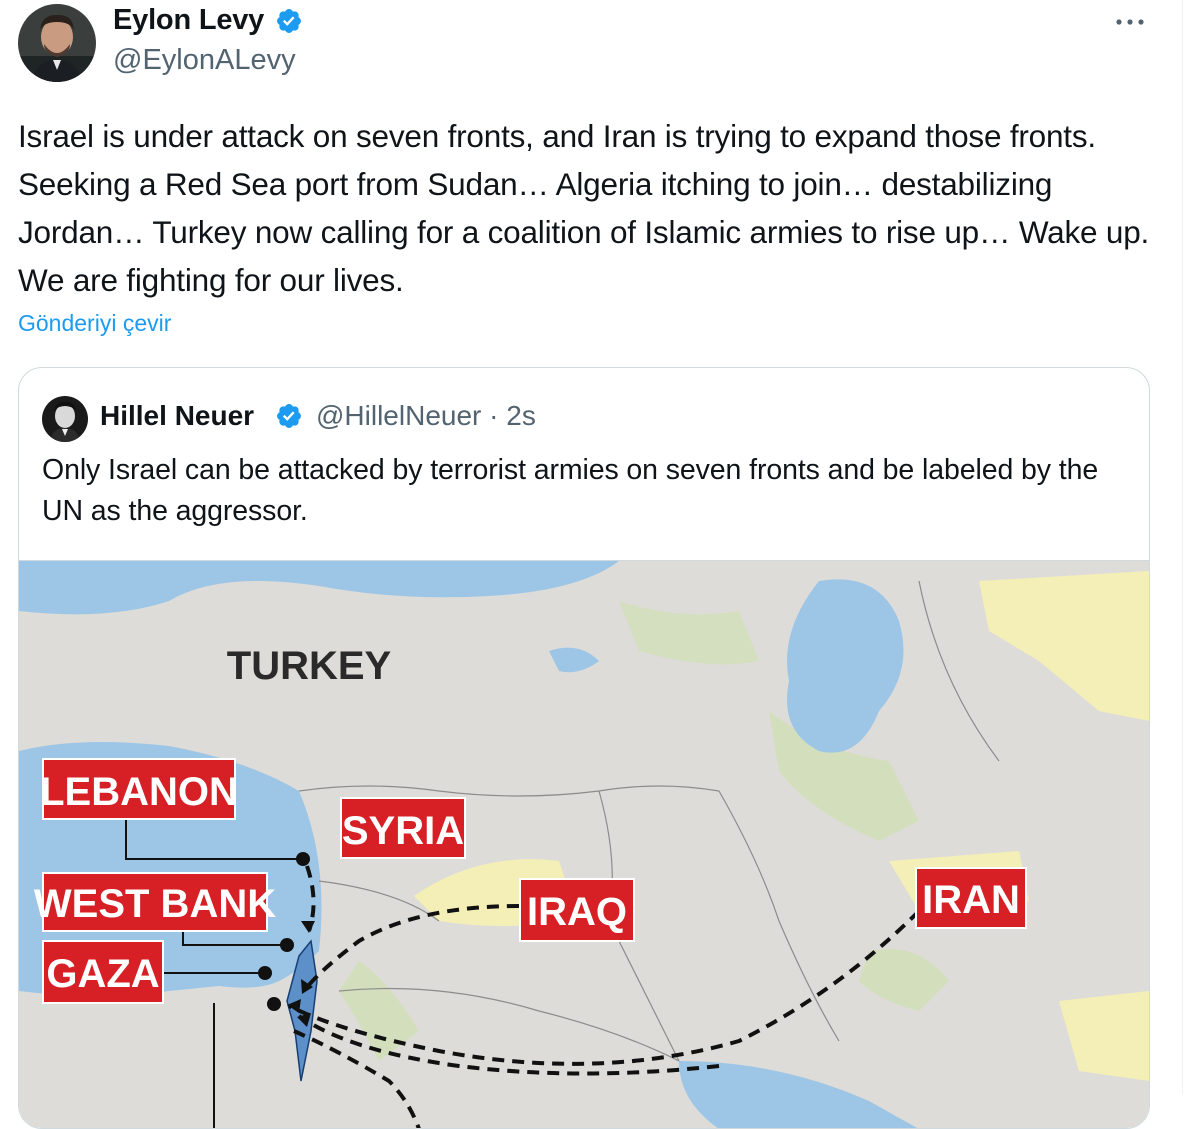  I want to click on map-label-syria: SYRIA, so click(403, 831).